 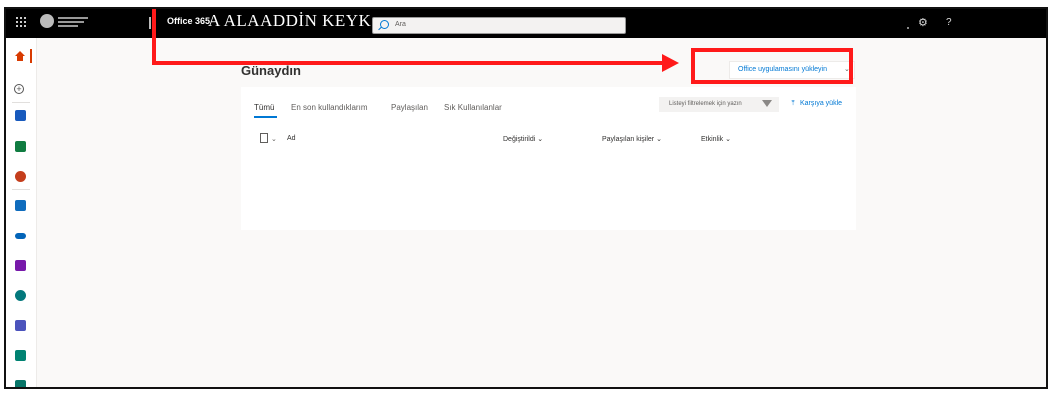 I want to click on tab-shared: Paylaşılan, so click(x=409, y=107).